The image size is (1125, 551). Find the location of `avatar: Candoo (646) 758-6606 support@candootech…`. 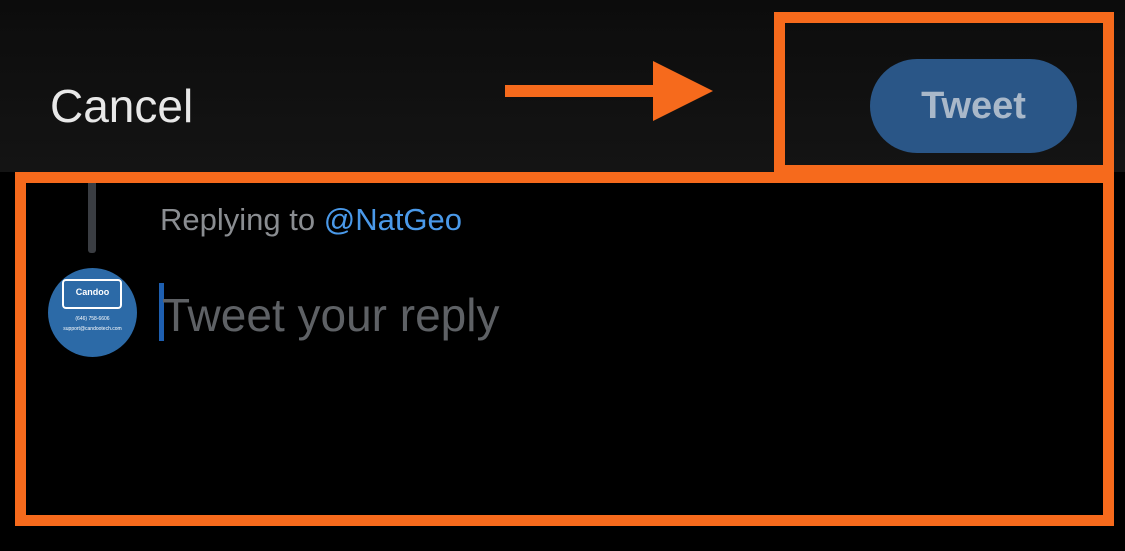

avatar: Candoo (646) 758-6606 support@candootech… is located at coordinates (92, 312).